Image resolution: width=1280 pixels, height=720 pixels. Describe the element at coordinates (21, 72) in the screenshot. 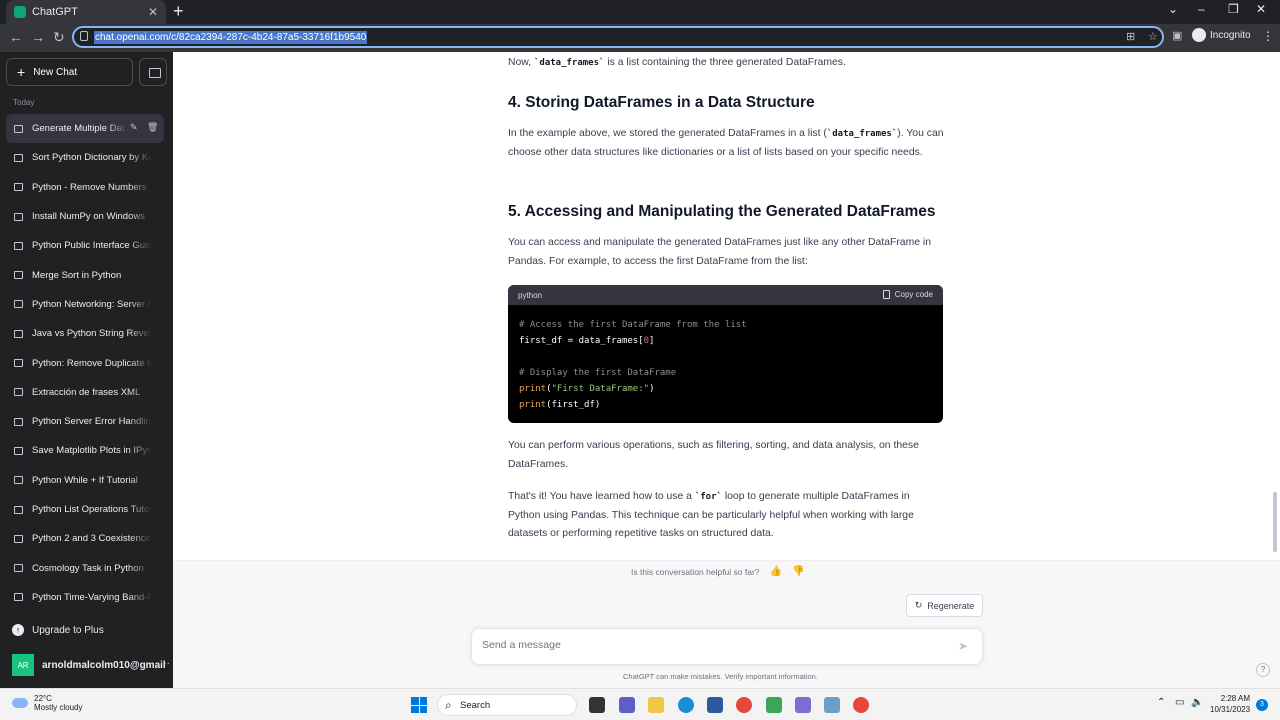

I see `plus-icon: +` at that location.